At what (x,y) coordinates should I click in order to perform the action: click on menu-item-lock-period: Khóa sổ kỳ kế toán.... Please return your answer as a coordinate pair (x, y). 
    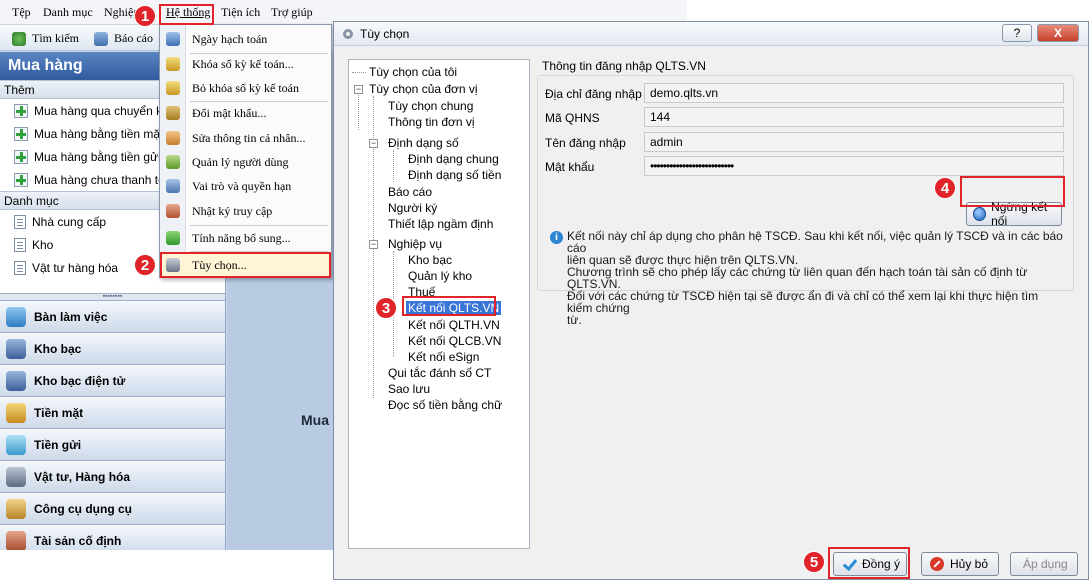
    Looking at the image, I should click on (245, 64).